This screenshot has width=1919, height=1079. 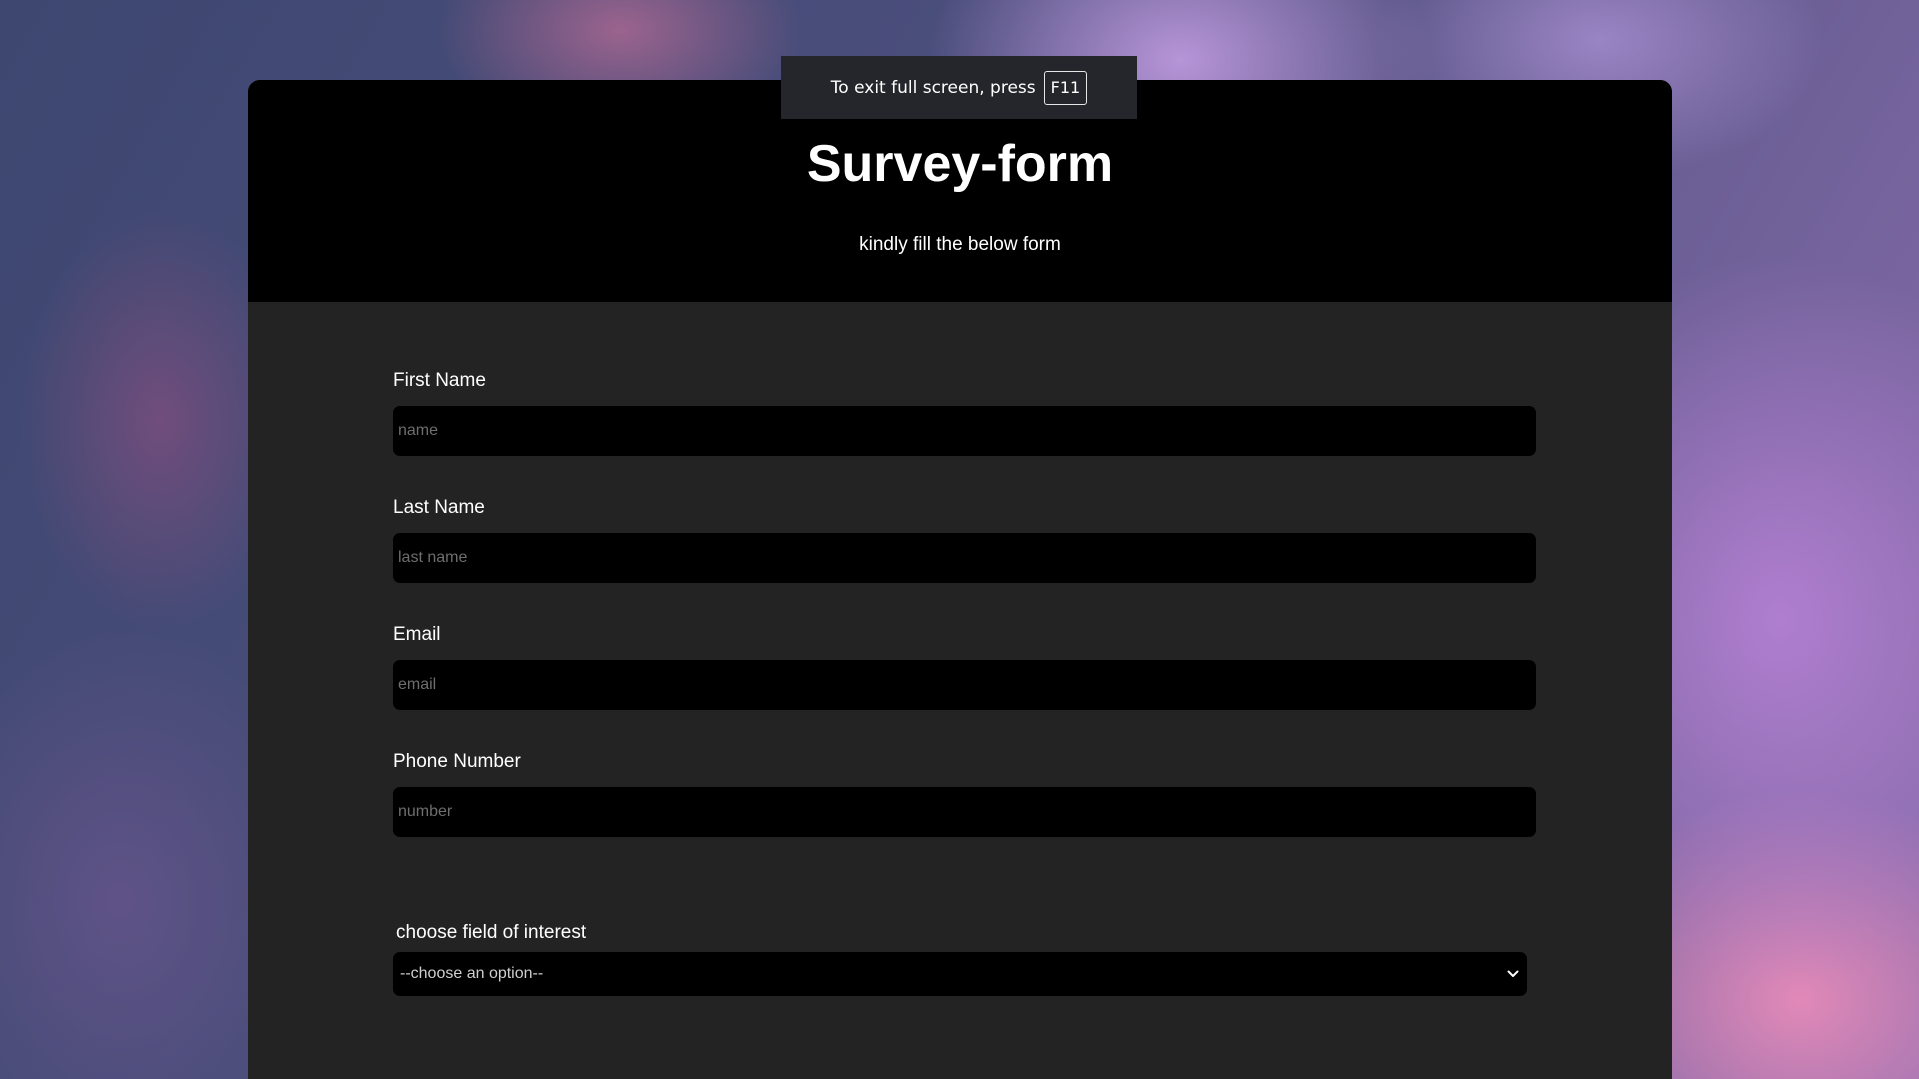 I want to click on interest-select: --choose an option--, so click(x=960, y=974).